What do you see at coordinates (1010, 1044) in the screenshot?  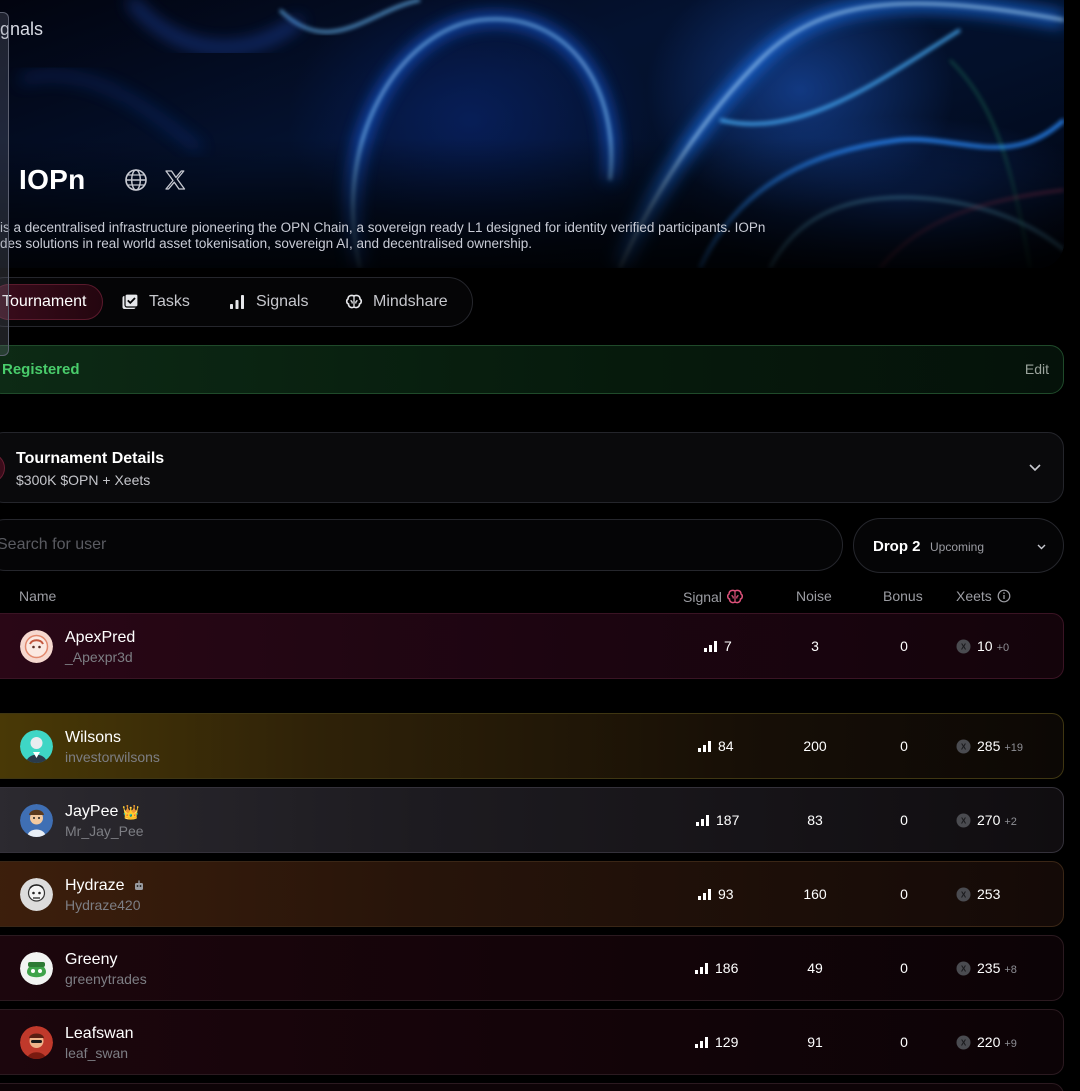 I see `xeets-delta: +9` at bounding box center [1010, 1044].